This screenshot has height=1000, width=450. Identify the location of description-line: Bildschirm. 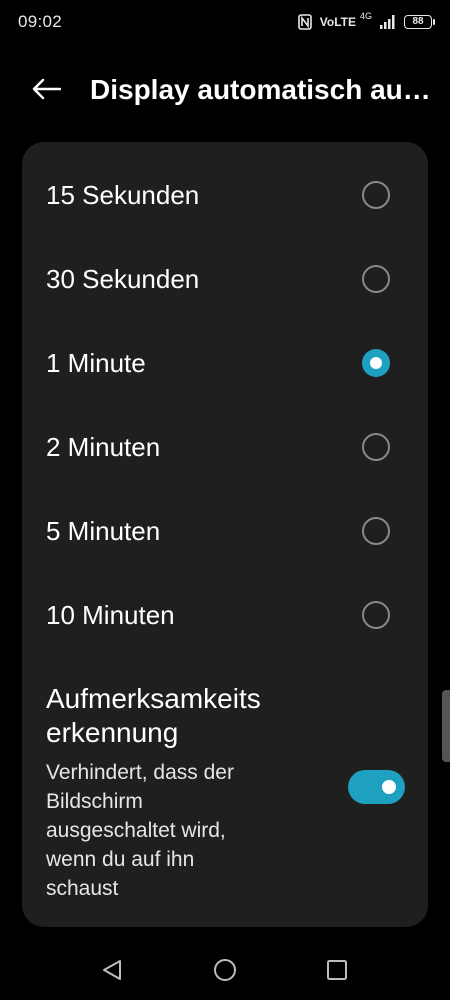
(94, 801).